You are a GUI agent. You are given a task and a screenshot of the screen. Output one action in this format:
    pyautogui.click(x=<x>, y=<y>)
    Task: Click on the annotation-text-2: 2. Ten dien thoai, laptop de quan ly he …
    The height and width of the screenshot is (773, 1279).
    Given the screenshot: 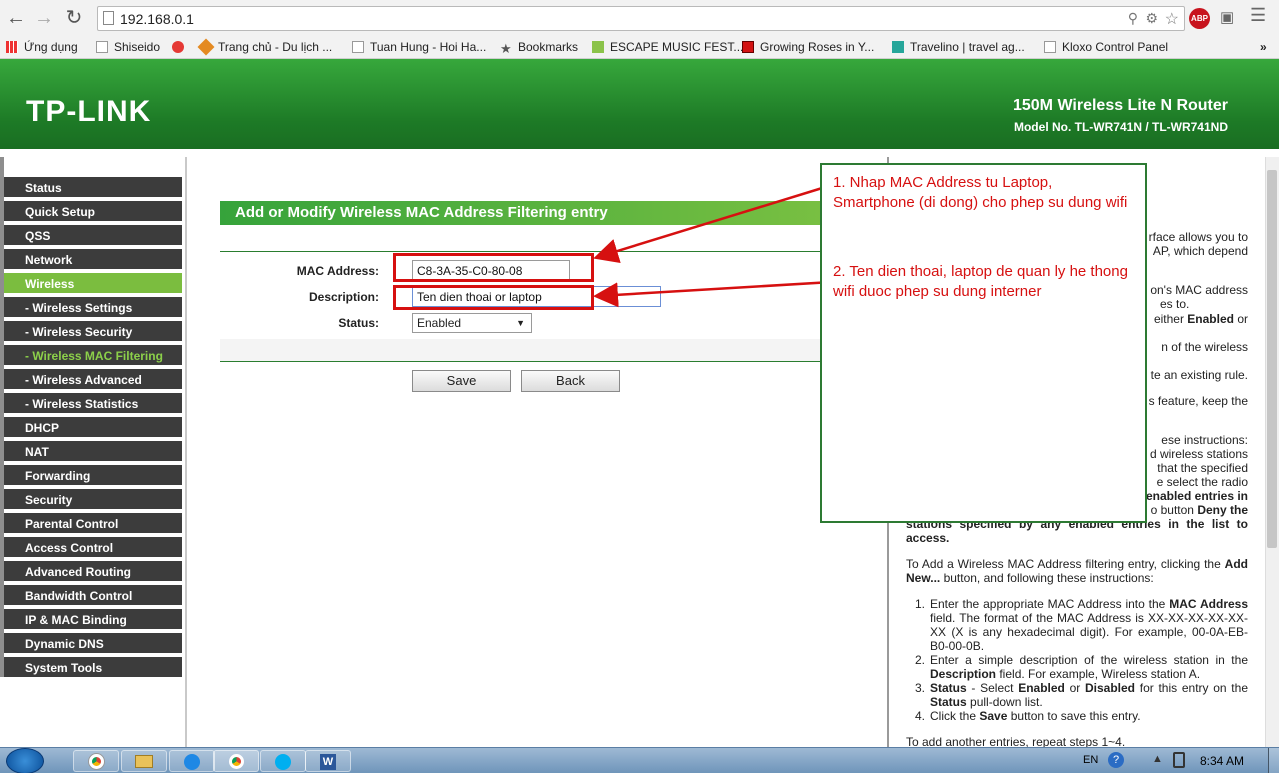 What is the action you would take?
    pyautogui.click(x=980, y=281)
    